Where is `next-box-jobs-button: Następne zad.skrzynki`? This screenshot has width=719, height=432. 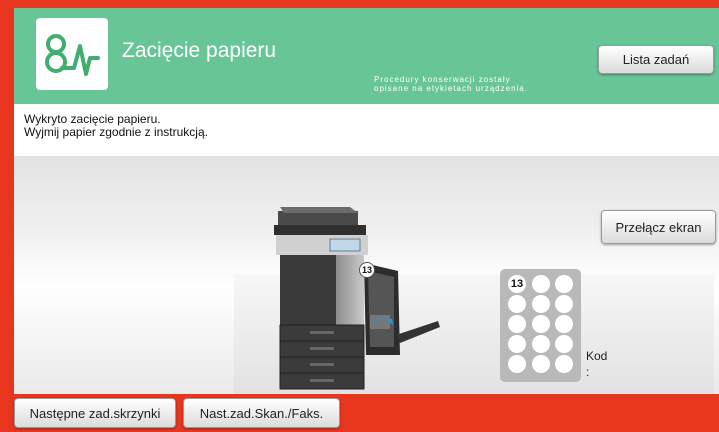 next-box-jobs-button: Następne zad.skrzynki is located at coordinates (95, 413).